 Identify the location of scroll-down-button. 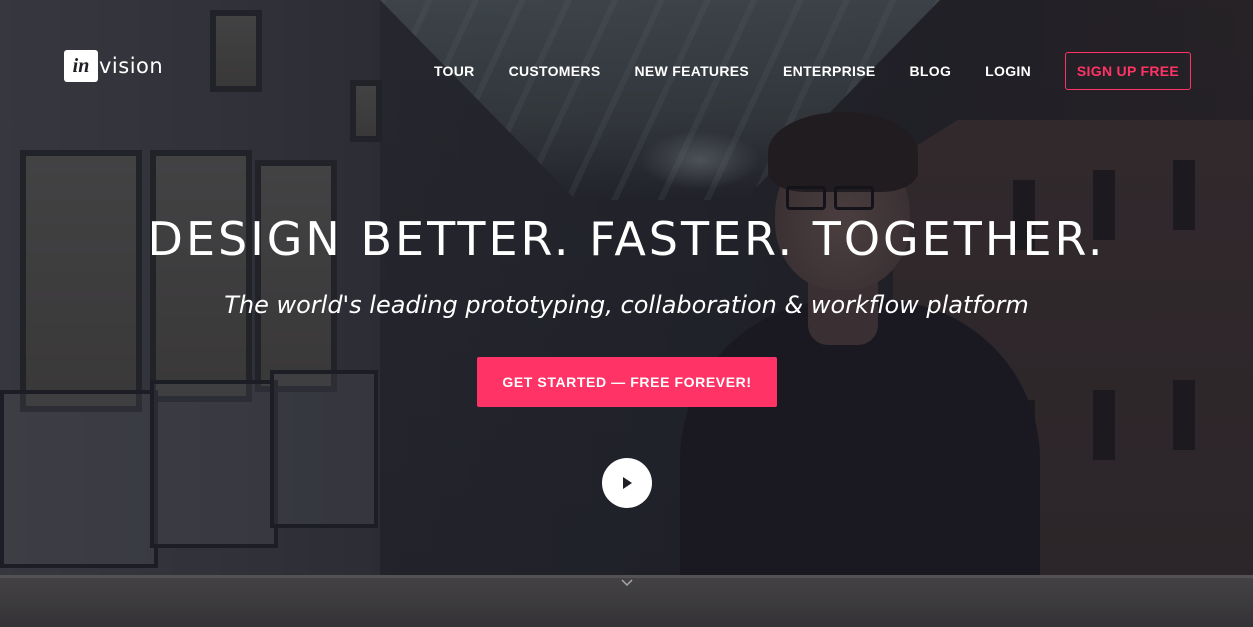
(627, 583).